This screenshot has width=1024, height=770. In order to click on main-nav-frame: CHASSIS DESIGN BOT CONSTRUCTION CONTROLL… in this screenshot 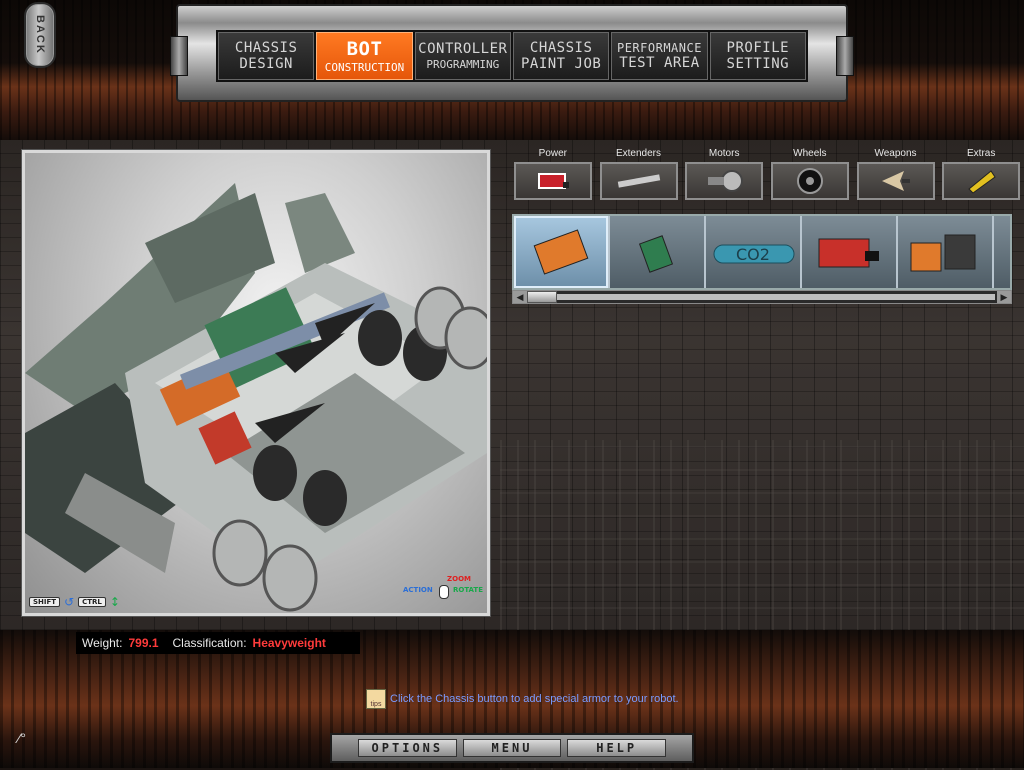, I will do `click(512, 53)`.